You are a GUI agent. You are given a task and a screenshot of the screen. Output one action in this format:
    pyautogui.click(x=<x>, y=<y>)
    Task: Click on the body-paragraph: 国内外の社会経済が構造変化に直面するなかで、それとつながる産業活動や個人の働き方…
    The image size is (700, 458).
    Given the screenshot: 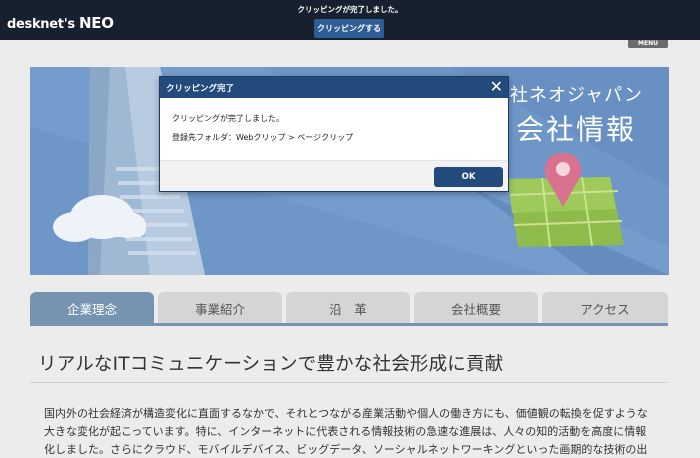 What is the action you would take?
    pyautogui.click(x=354, y=431)
    